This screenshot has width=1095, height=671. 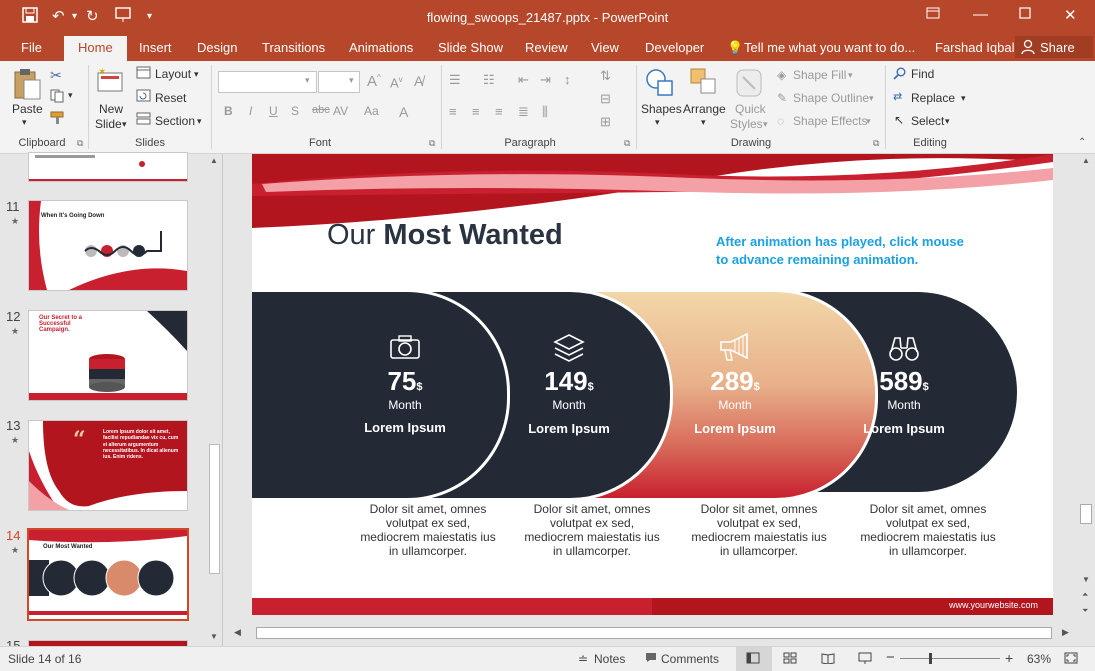 What do you see at coordinates (351, 80) in the screenshot?
I see `font-size-dropdown-icon: ▾` at bounding box center [351, 80].